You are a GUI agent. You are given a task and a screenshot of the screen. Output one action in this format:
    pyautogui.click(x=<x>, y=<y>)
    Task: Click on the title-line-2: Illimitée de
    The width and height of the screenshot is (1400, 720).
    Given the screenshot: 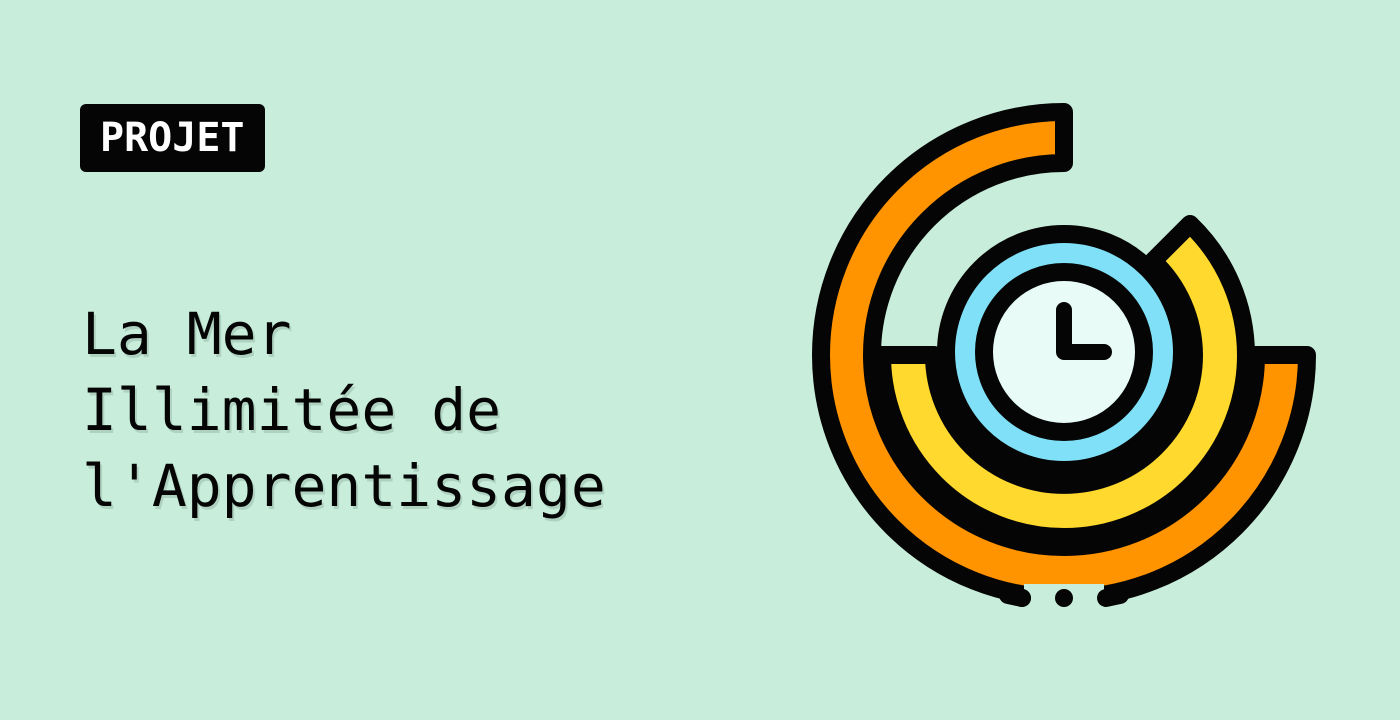 What is the action you would take?
    pyautogui.click(x=292, y=410)
    